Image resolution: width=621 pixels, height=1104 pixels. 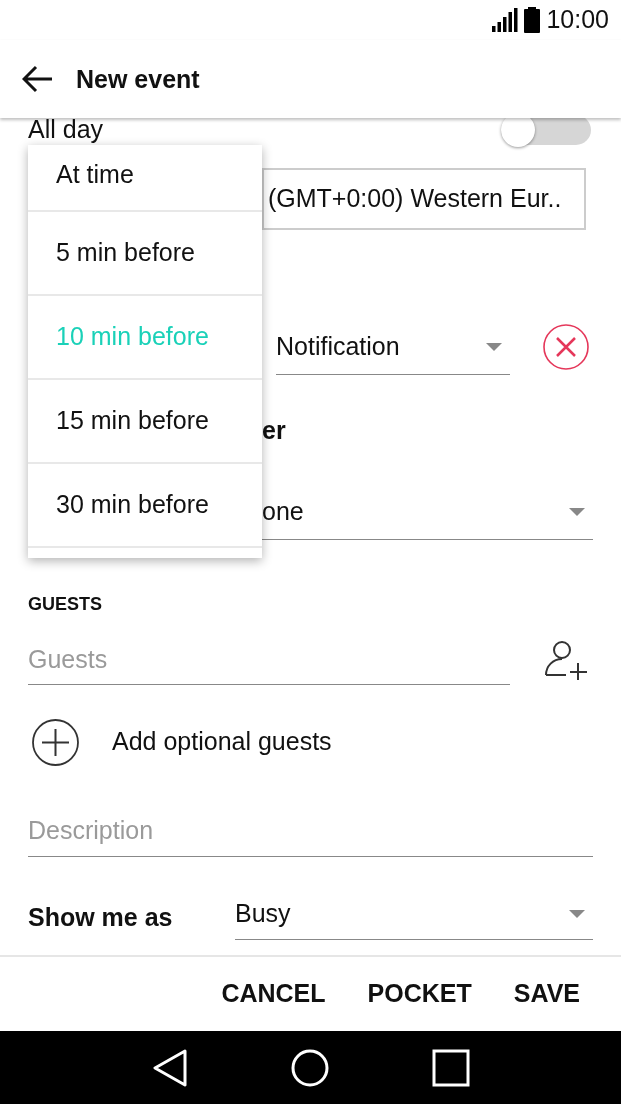 I want to click on clock-time: 10:00, so click(x=577, y=20).